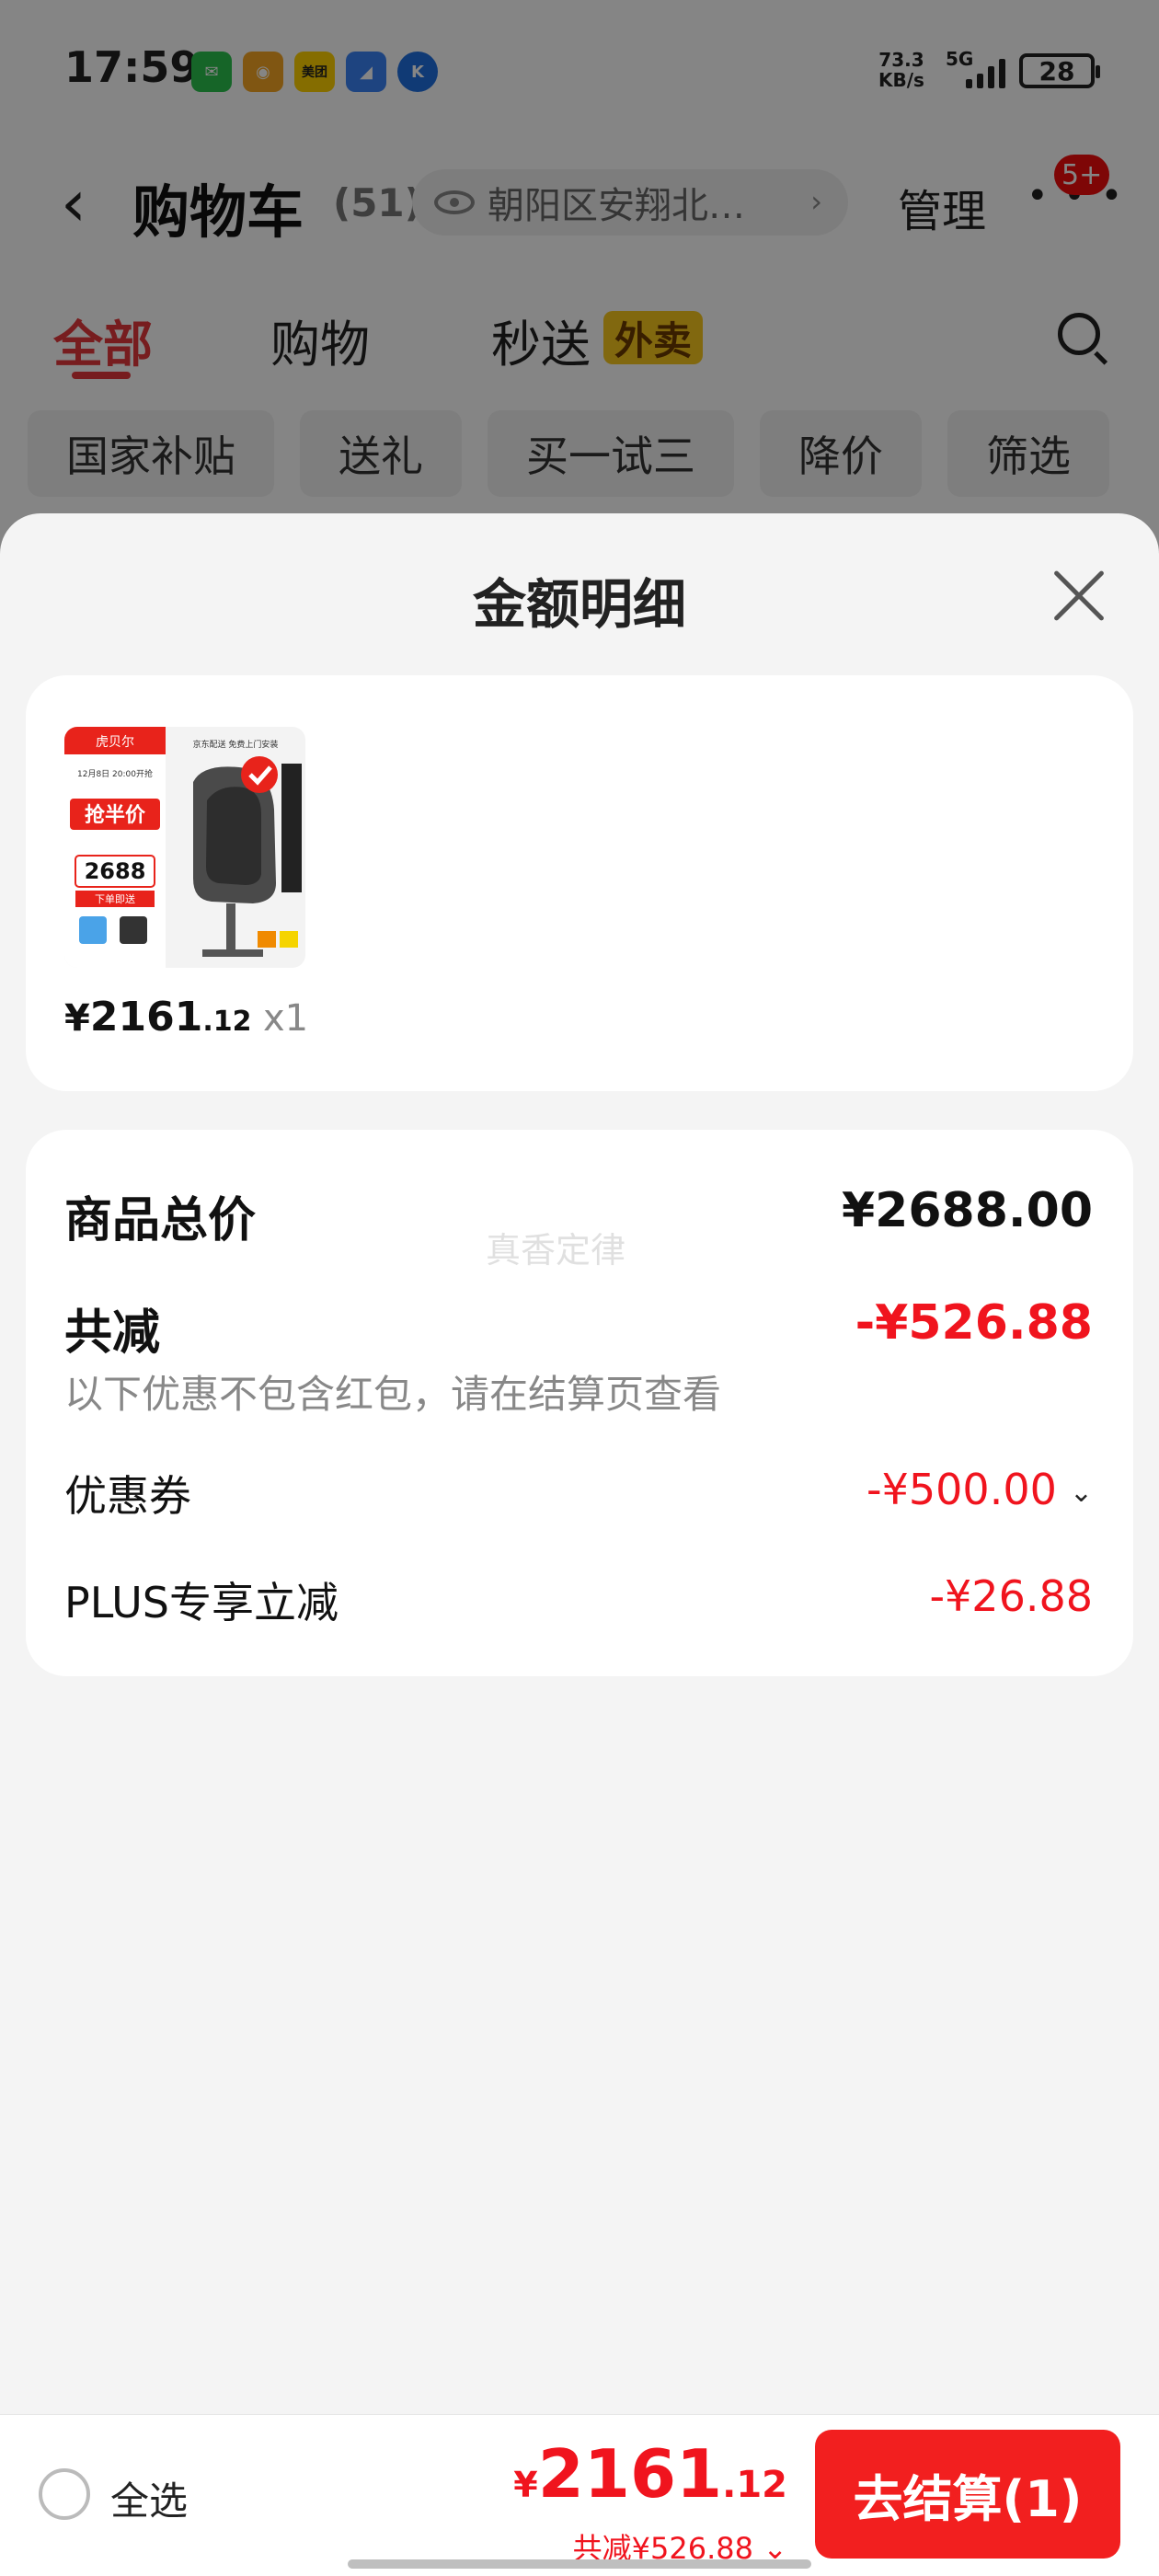  I want to click on close-icon, so click(1078, 596).